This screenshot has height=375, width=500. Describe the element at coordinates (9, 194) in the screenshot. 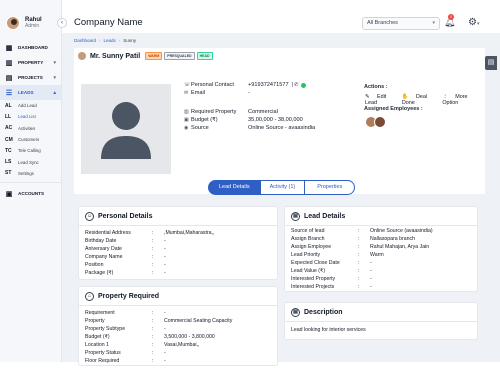

I see `accounts-icon: ▣` at that location.